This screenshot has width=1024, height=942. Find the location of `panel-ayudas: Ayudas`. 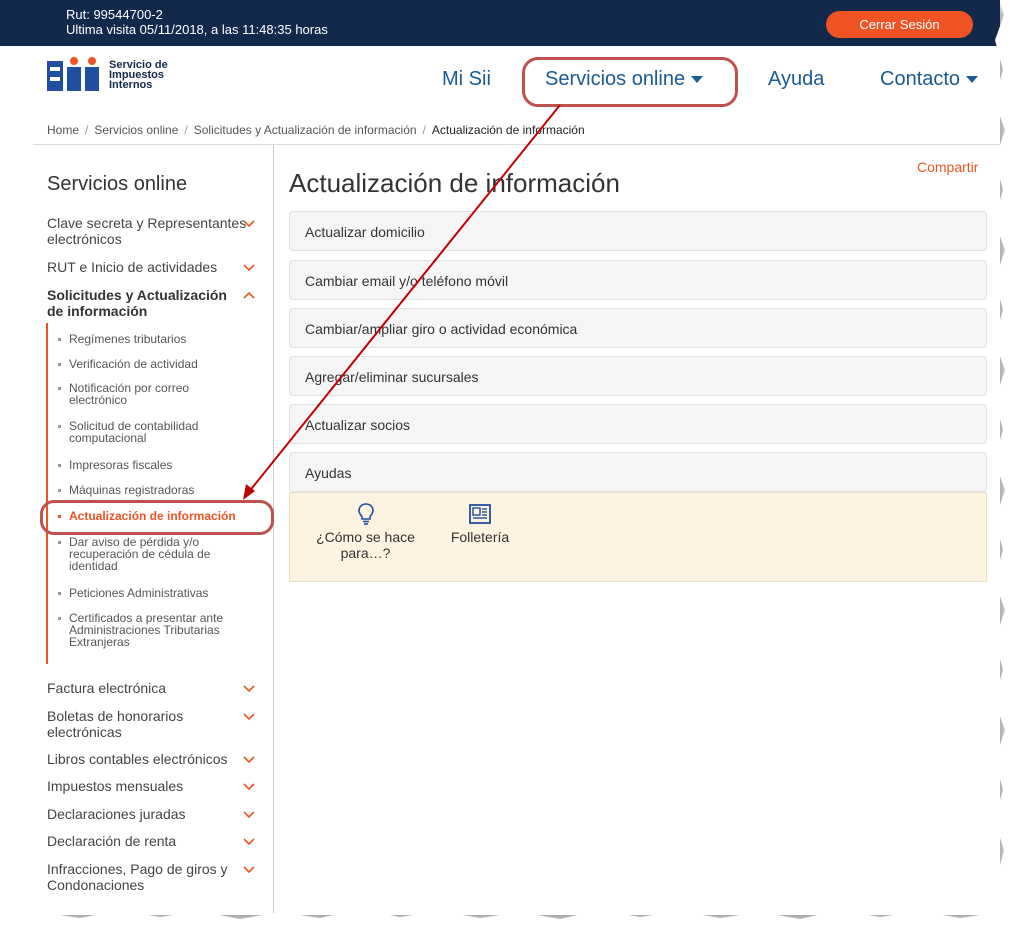

panel-ayudas: Ayudas is located at coordinates (638, 472).